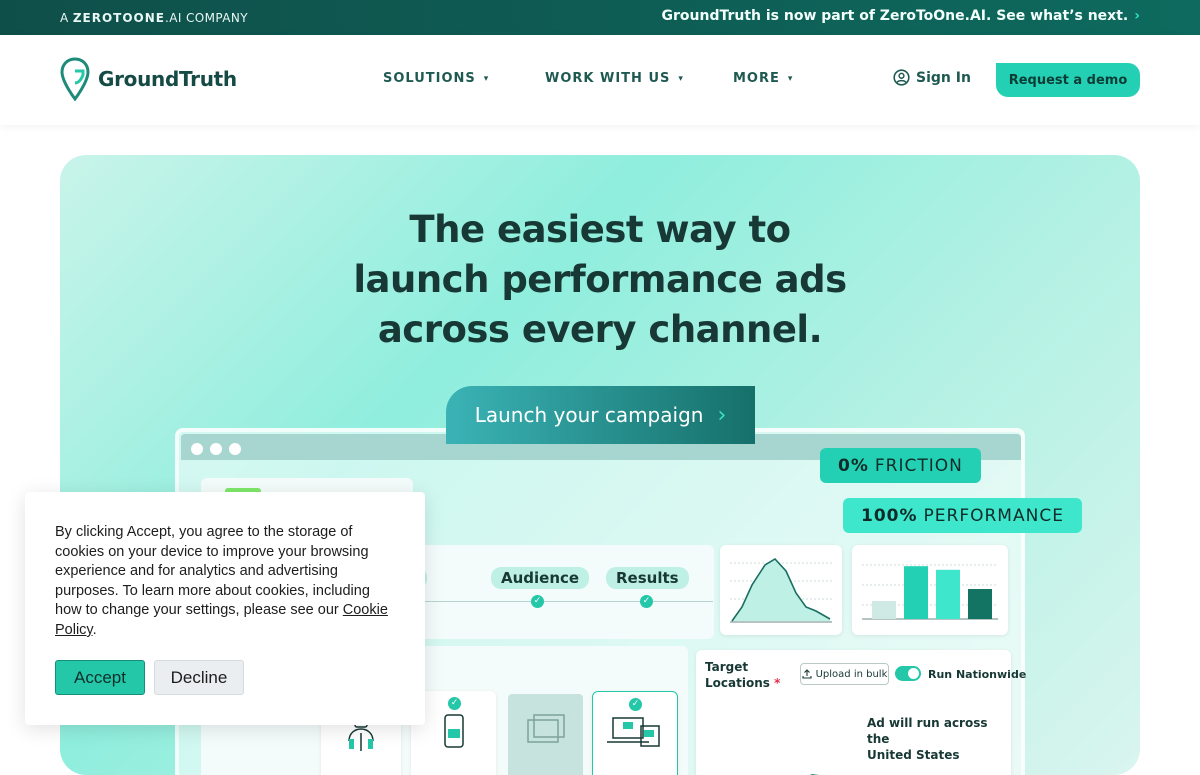 Image resolution: width=1200 pixels, height=775 pixels. Describe the element at coordinates (977, 674) in the screenshot. I see `run-nationwide-label: Run Nationwide` at that location.